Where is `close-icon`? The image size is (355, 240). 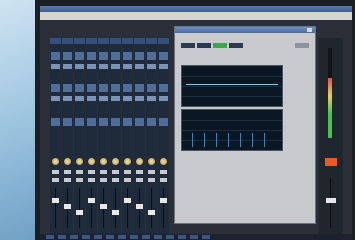
close-icon is located at coordinates (309, 30).